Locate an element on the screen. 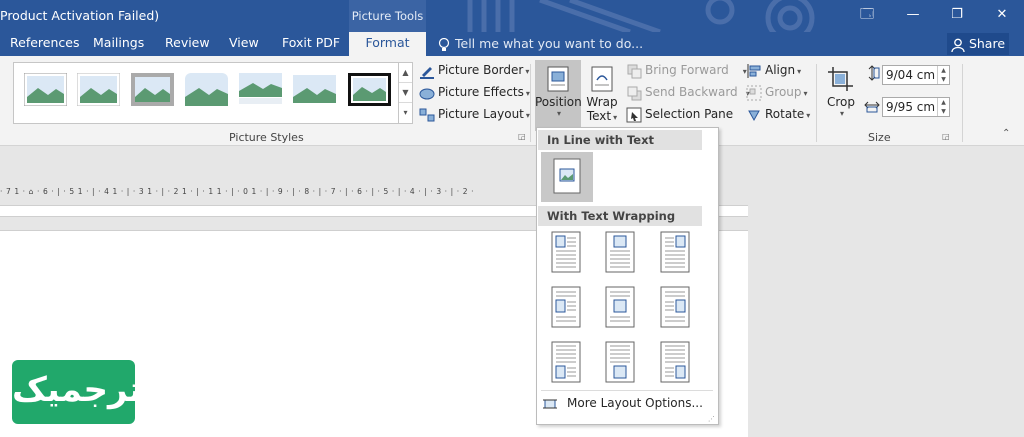 The image size is (1024, 437). send-backward-button: Send Backward ▾ is located at coordinates (688, 92).